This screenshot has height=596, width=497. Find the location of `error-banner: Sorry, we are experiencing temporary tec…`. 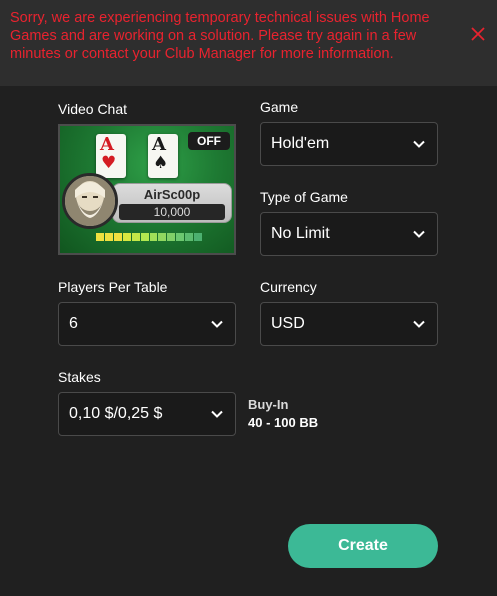

error-banner: Sorry, we are experiencing temporary tec… is located at coordinates (248, 43).